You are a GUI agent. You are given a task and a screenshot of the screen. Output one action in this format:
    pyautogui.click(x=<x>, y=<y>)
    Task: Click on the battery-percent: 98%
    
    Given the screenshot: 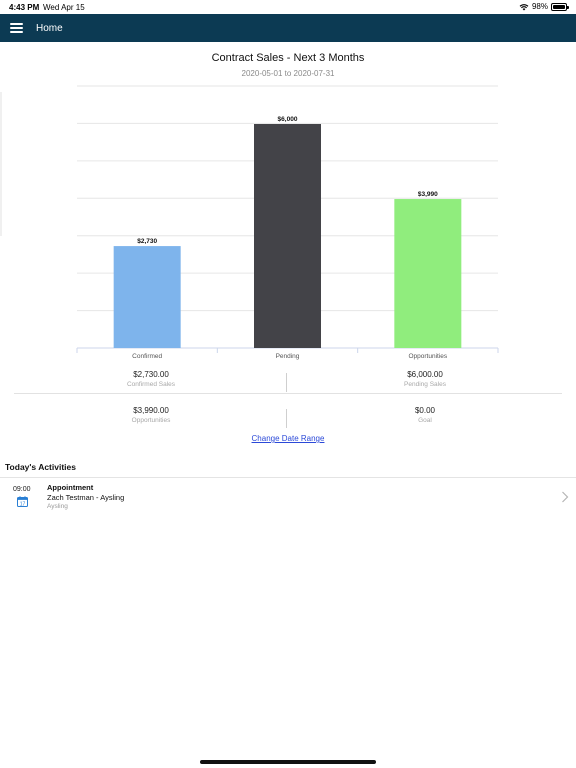 What is the action you would take?
    pyautogui.click(x=539, y=6)
    